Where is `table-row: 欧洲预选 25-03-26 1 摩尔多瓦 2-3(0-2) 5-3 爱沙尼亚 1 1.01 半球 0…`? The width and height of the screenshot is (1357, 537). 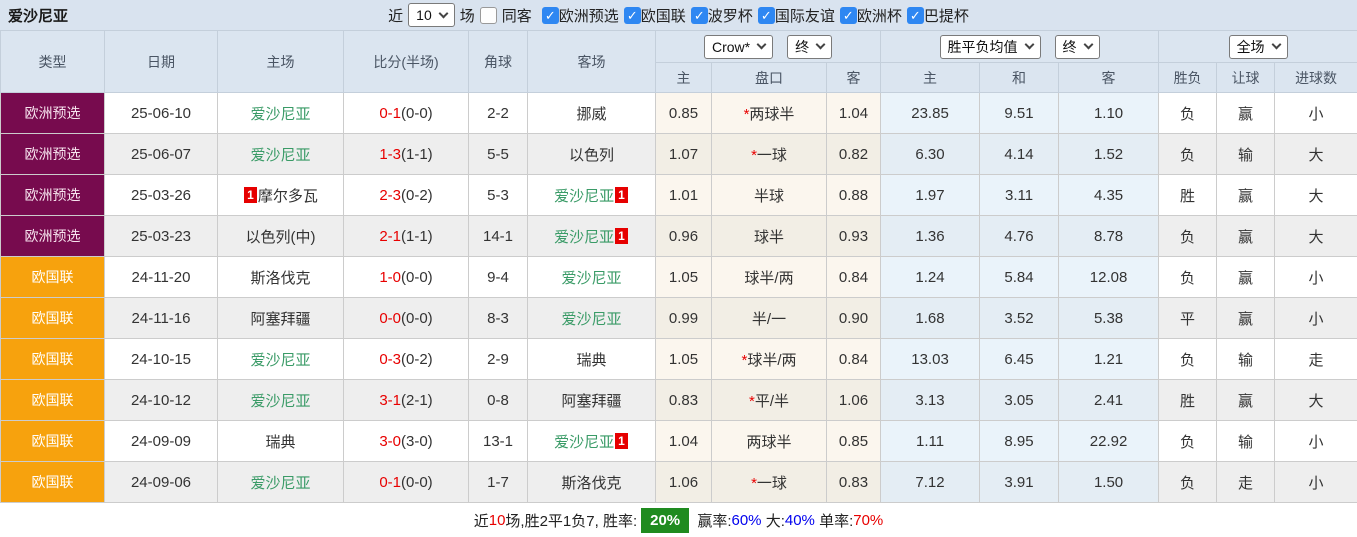 table-row: 欧洲预选 25-03-26 1 摩尔多瓦 2-3(0-2) 5-3 爱沙尼亚 1 1.01 半球 0… is located at coordinates (678, 195).